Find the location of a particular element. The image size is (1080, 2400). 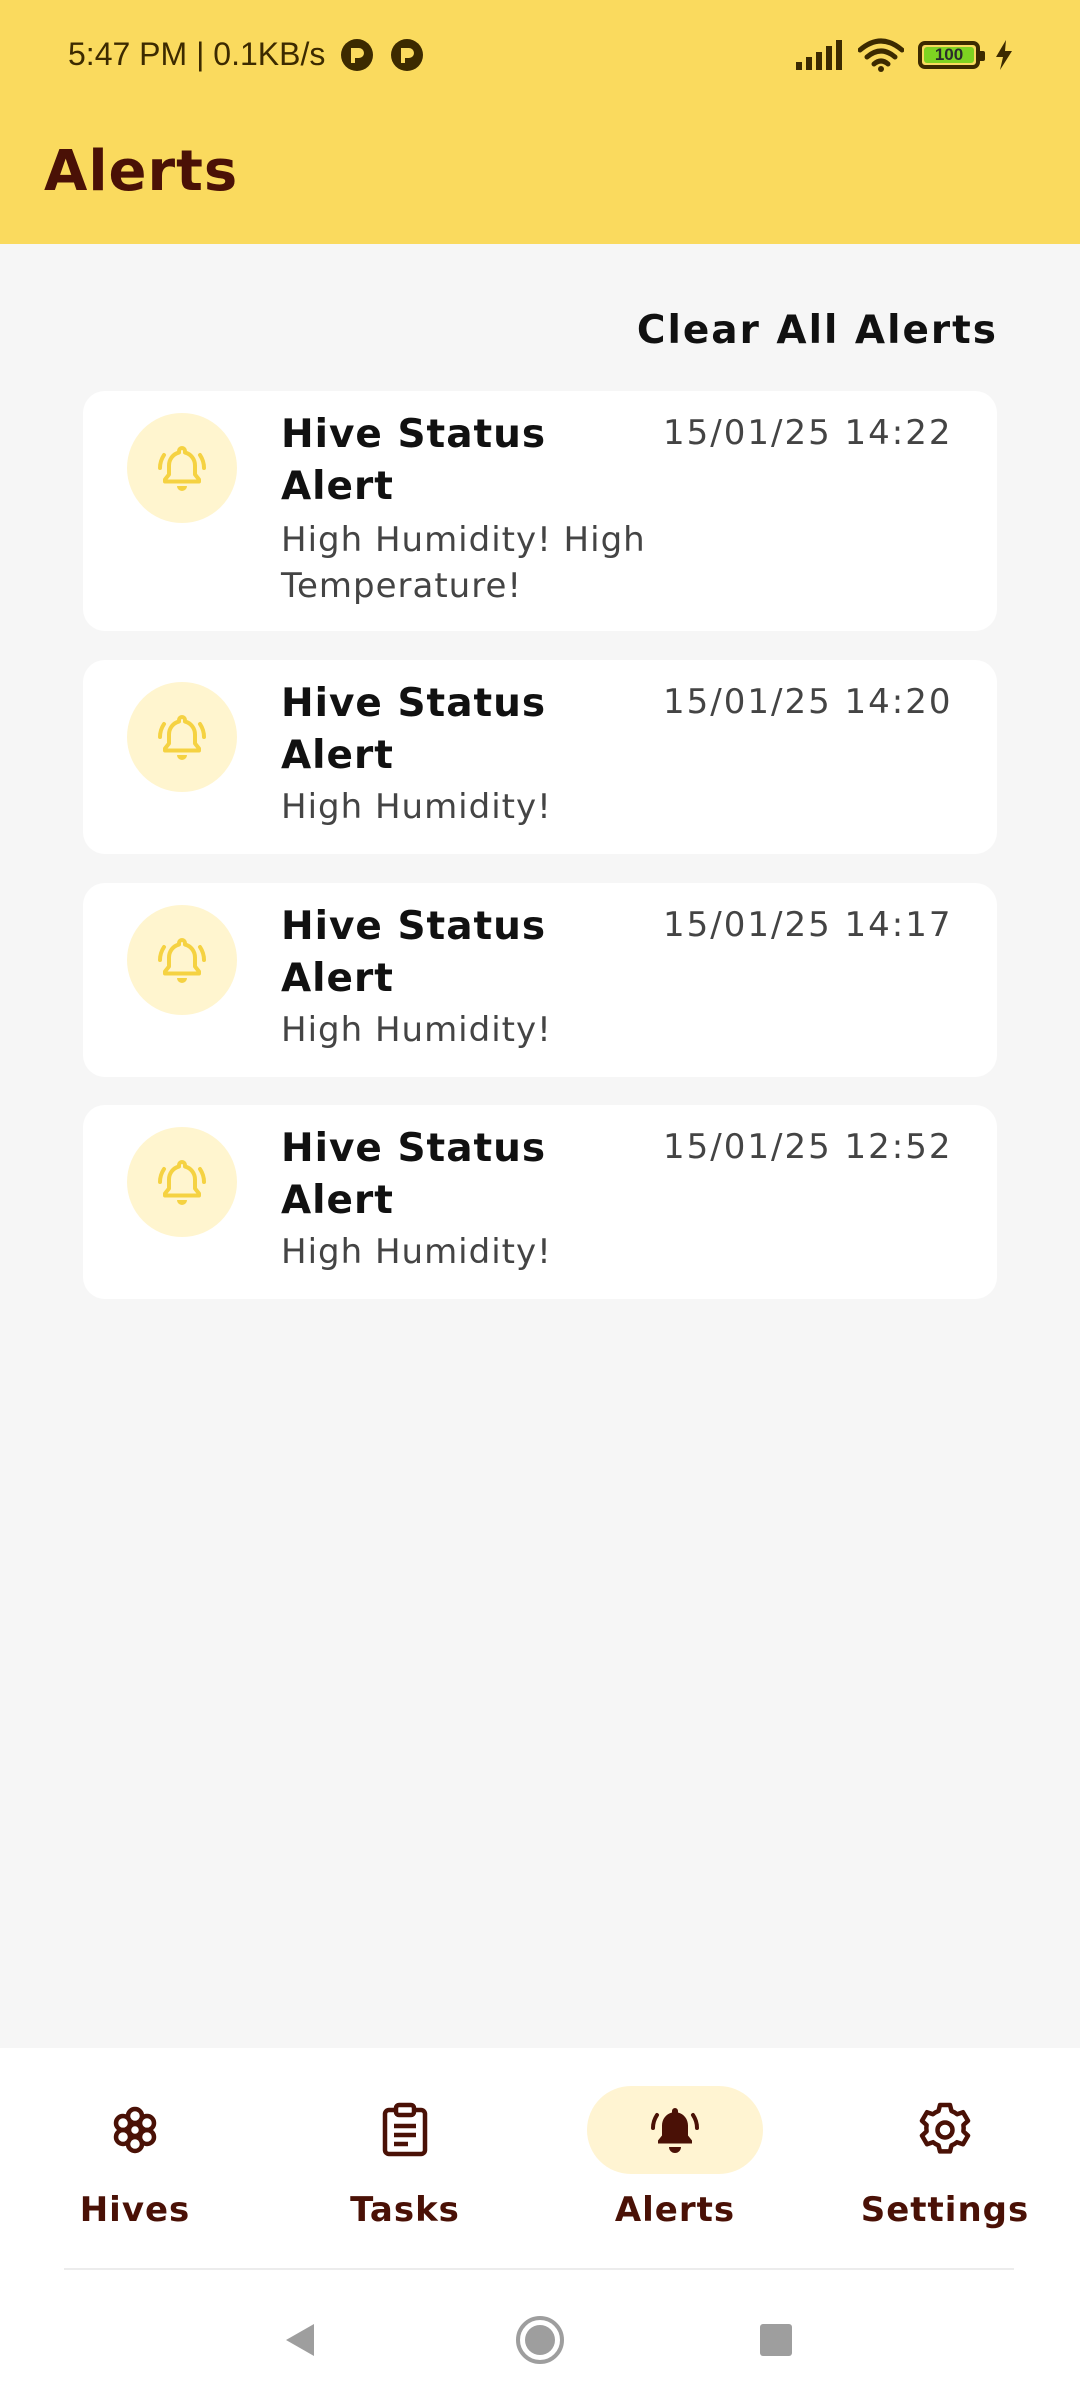

gear-icon is located at coordinates (945, 2128).